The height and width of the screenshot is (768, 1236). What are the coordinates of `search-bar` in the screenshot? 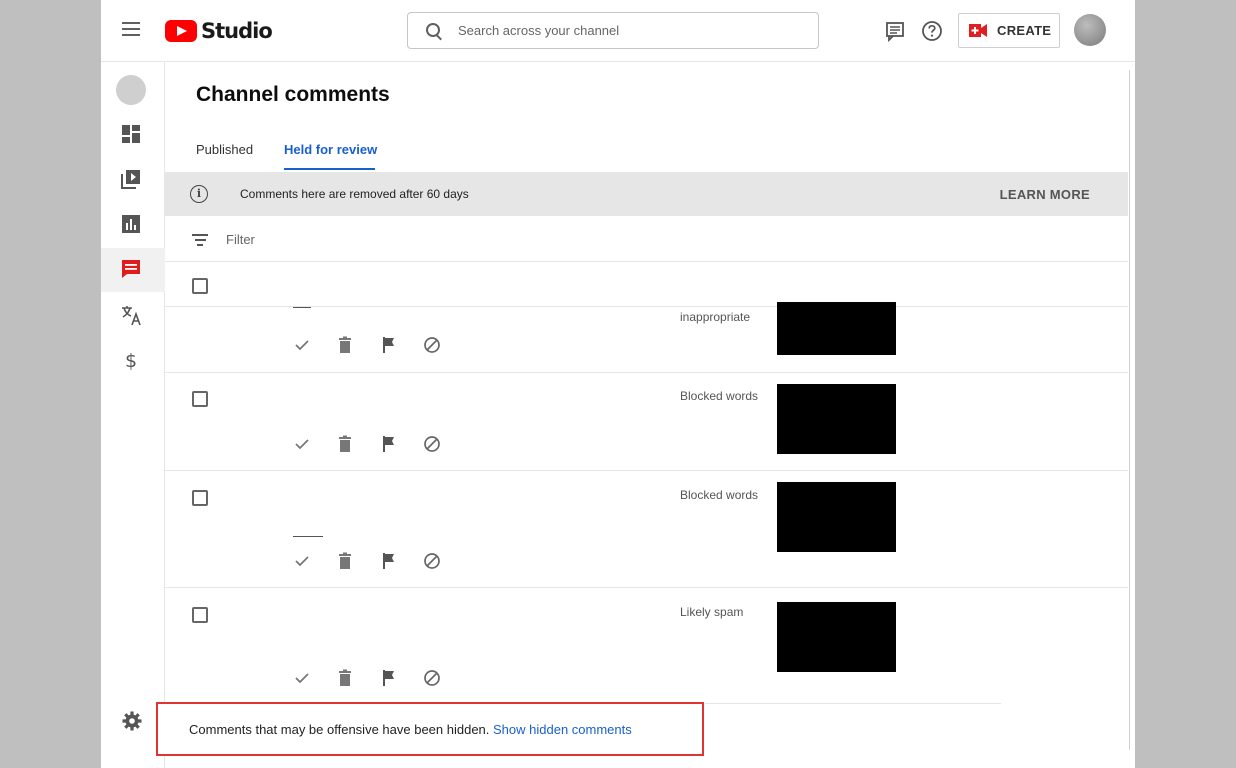 It's located at (613, 30).